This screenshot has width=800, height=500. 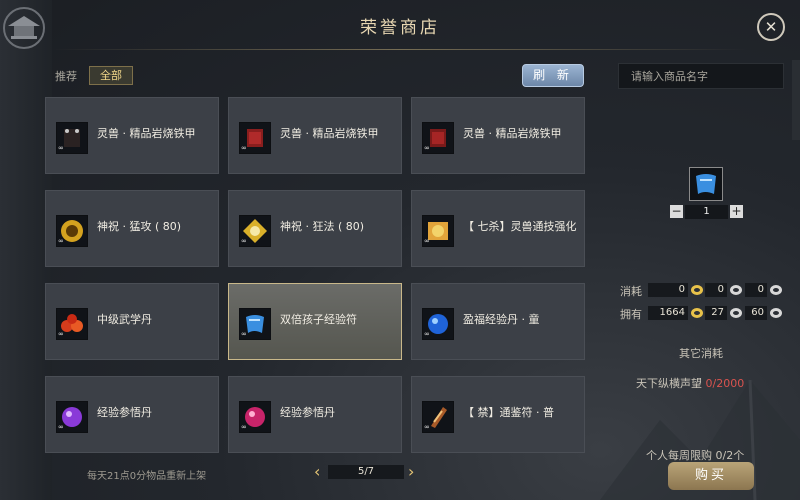 What do you see at coordinates (508, 412) in the screenshot?
I see `item-name: 【 禁】通鉴符 · 普` at bounding box center [508, 412].